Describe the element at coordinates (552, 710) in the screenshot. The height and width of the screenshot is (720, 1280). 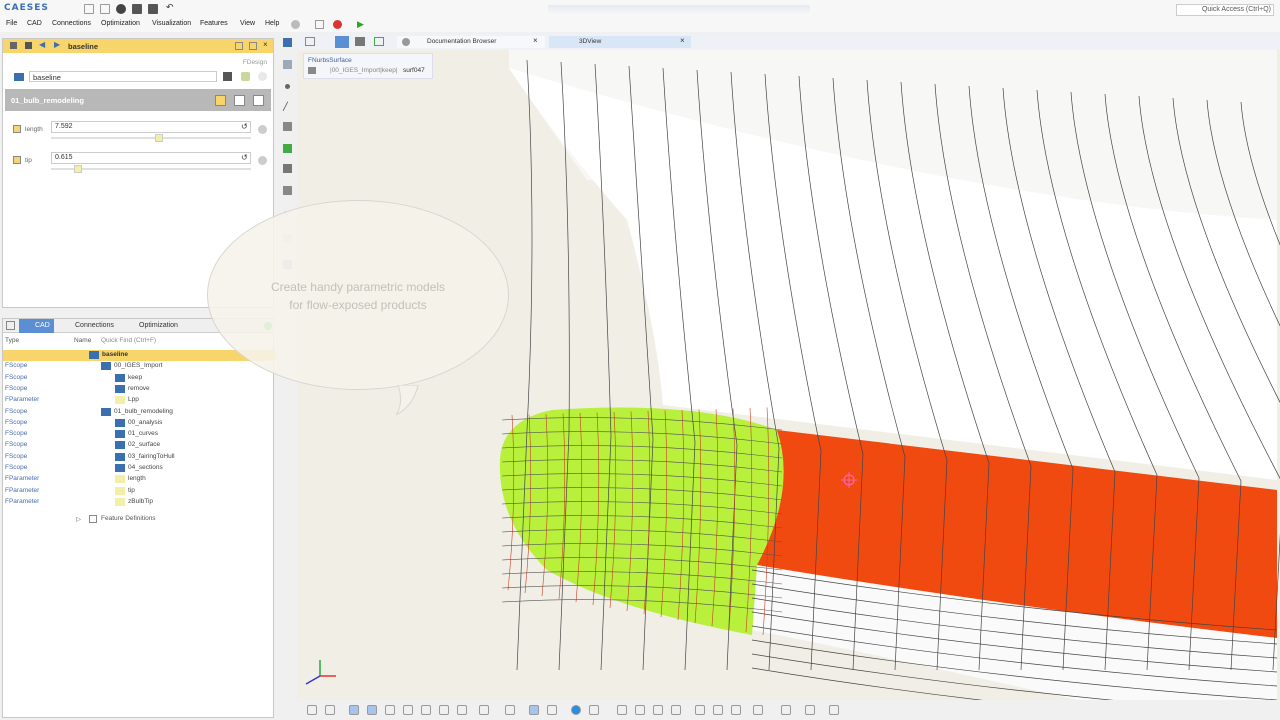
I see `angle-icon` at that location.